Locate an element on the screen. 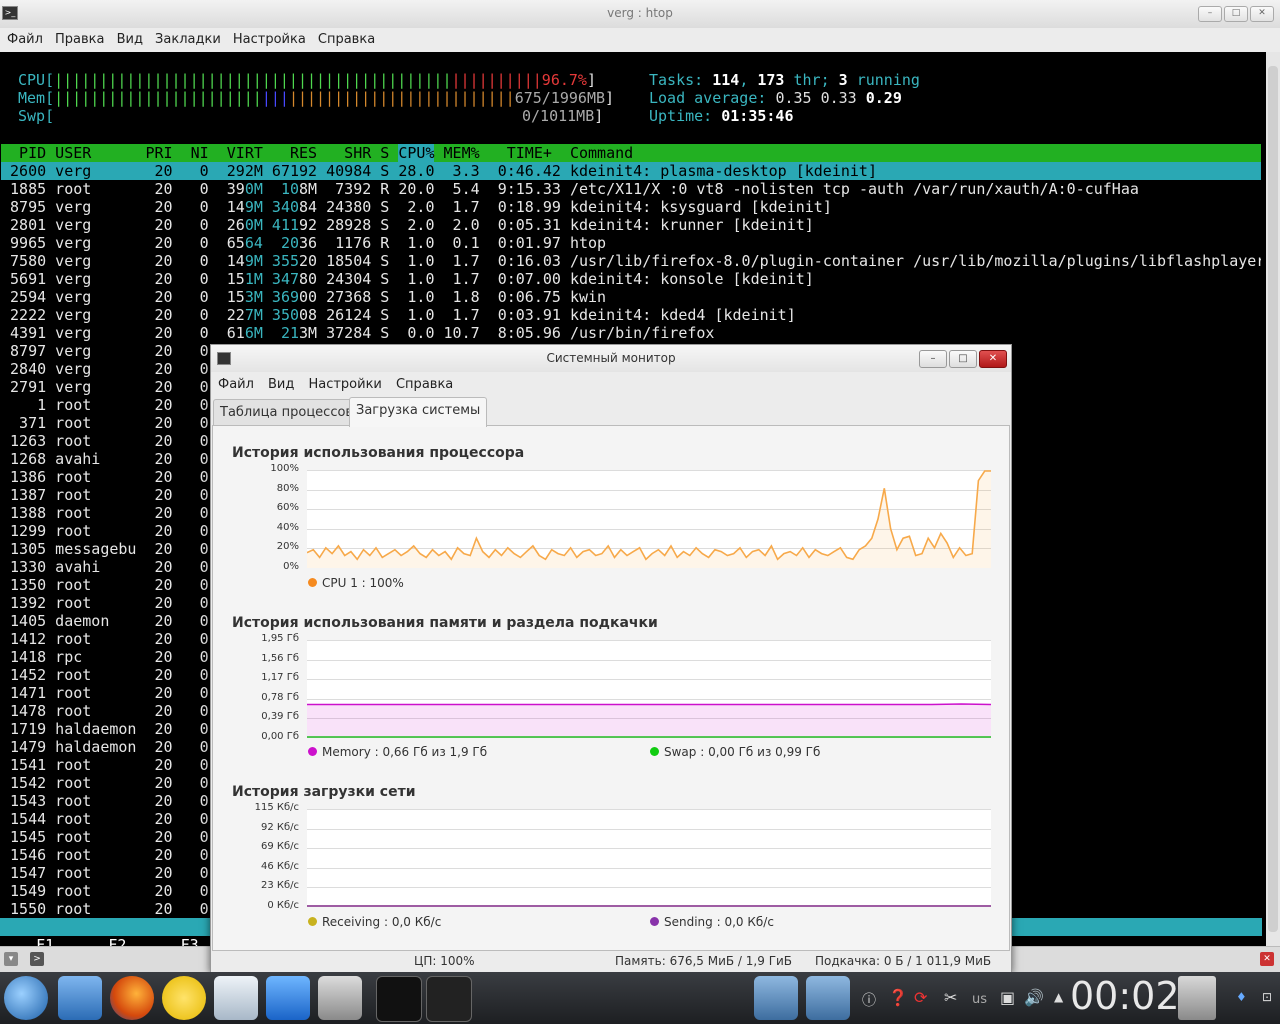 This screenshot has height=1024, width=1280. taskbar: ⓘ ❓ ⟳ ✂ us ▣ 🔊 ▲ 00:02 ♦ ⊡ is located at coordinates (640, 998).